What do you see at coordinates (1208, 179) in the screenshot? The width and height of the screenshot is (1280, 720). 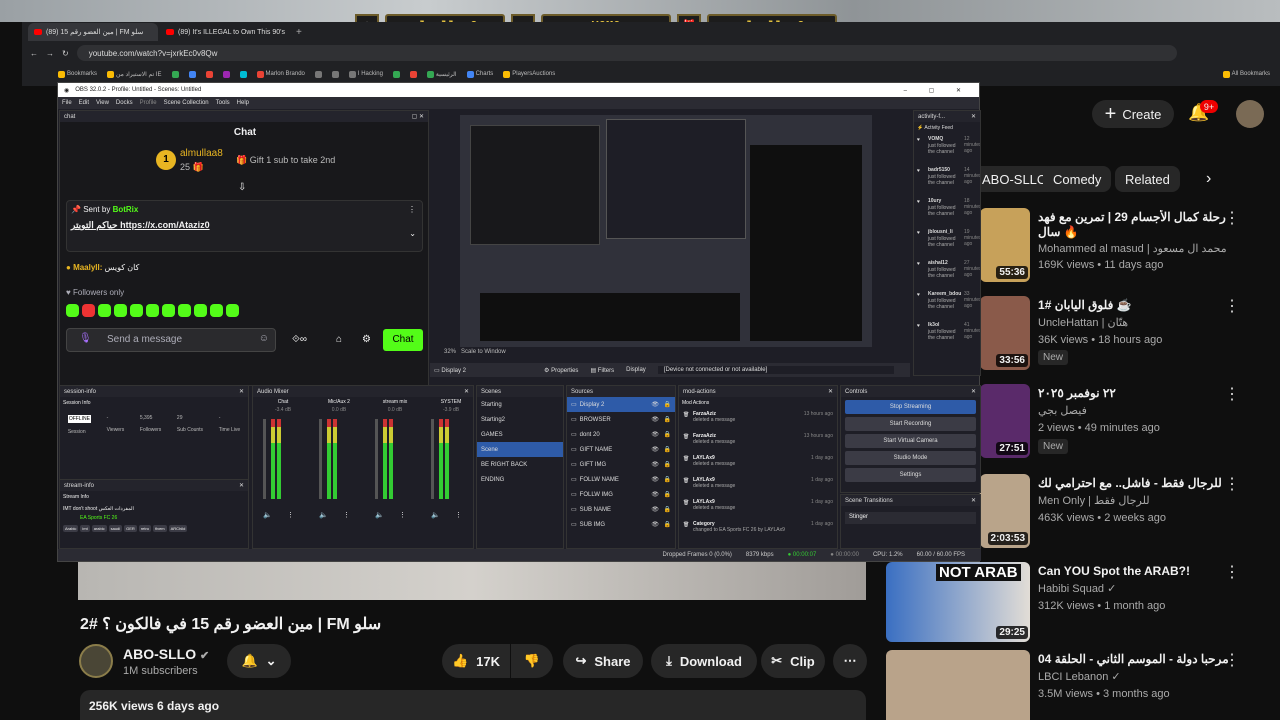 I see `chevron-right-icon: ›` at bounding box center [1208, 179].